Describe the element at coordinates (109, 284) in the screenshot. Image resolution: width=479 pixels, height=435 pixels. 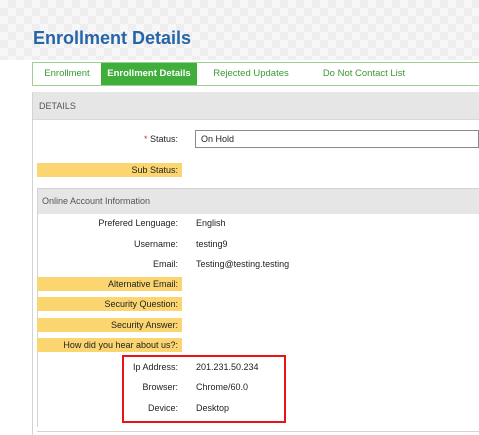
I see `alternative-email-label: Alternative Email:` at that location.